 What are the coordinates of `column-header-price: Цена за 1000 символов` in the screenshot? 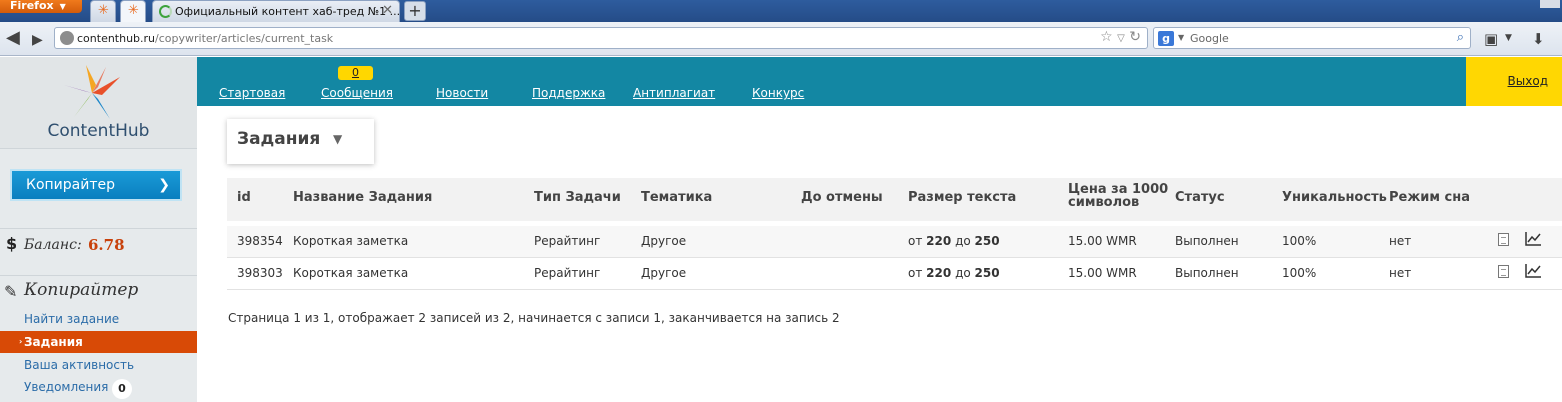 It's located at (1118, 196).